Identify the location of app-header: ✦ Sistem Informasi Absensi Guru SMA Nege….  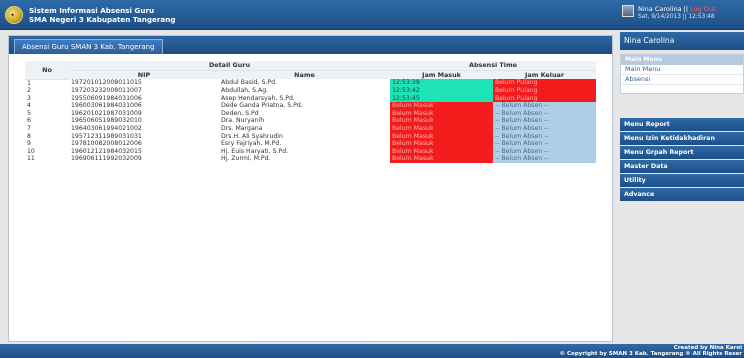
(372, 15).